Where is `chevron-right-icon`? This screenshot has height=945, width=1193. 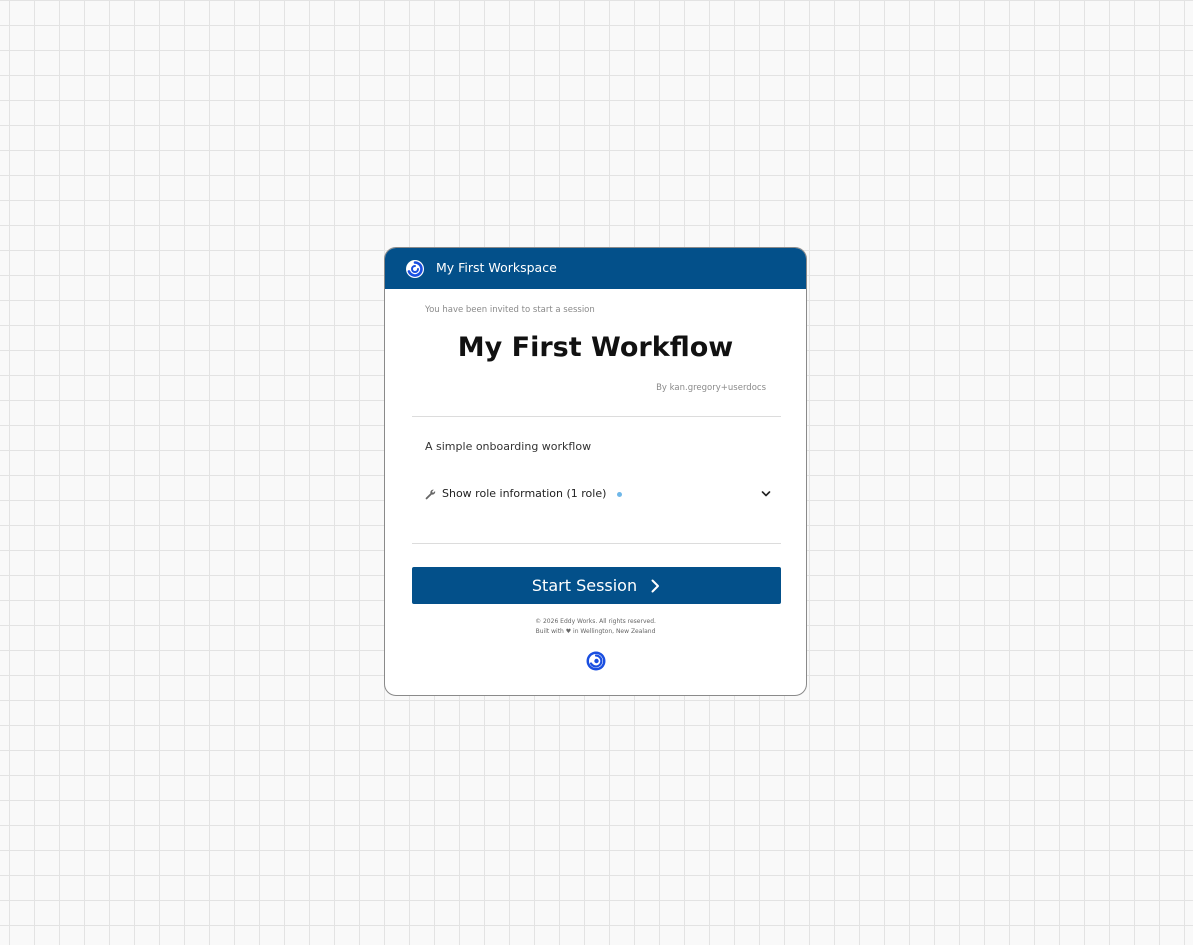
chevron-right-icon is located at coordinates (655, 585).